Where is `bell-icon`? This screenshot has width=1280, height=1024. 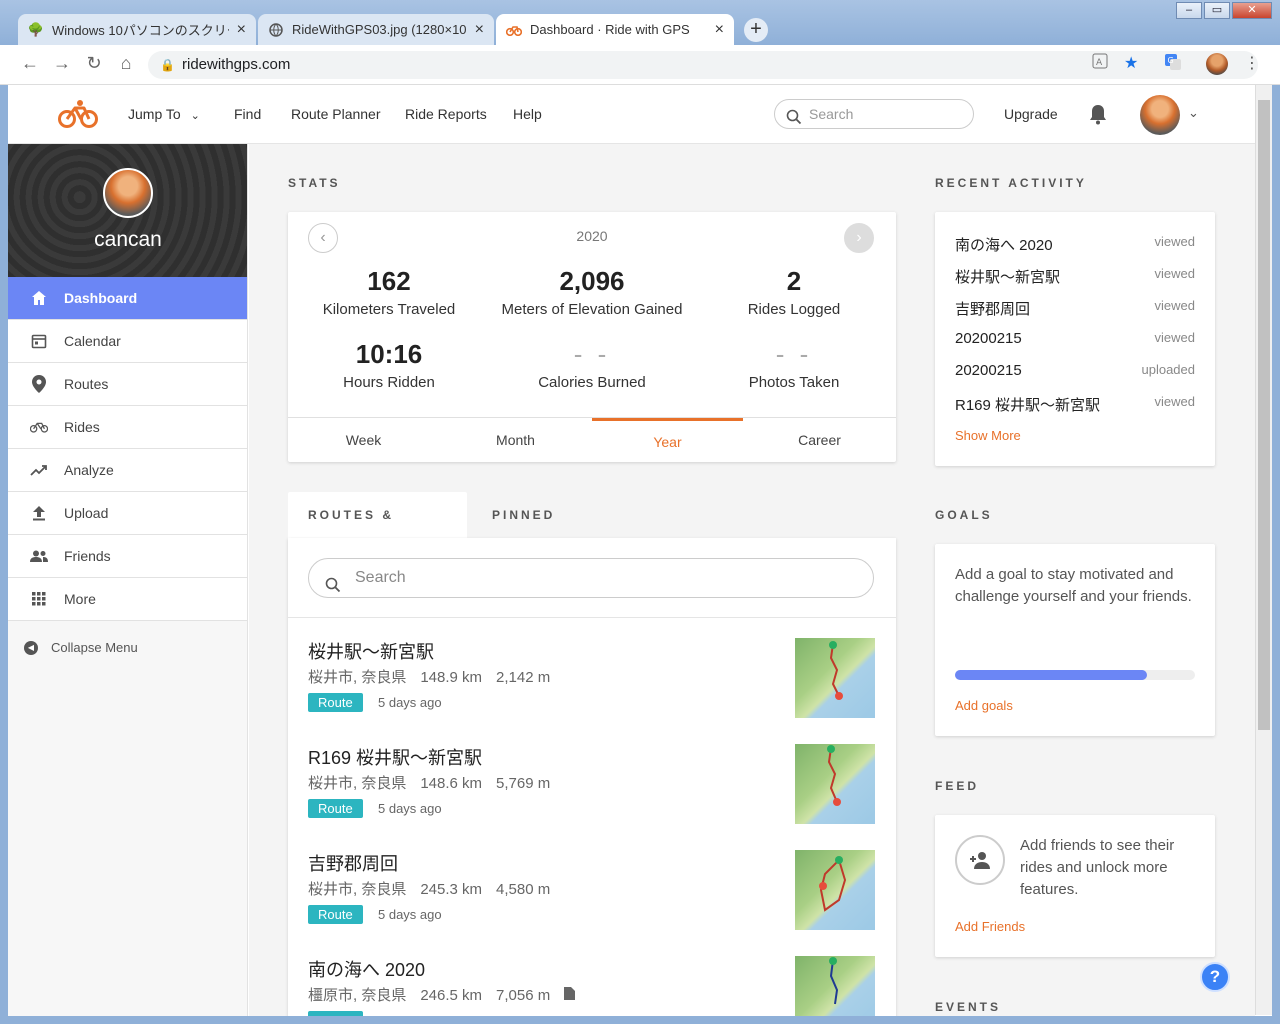 bell-icon is located at coordinates (1098, 116).